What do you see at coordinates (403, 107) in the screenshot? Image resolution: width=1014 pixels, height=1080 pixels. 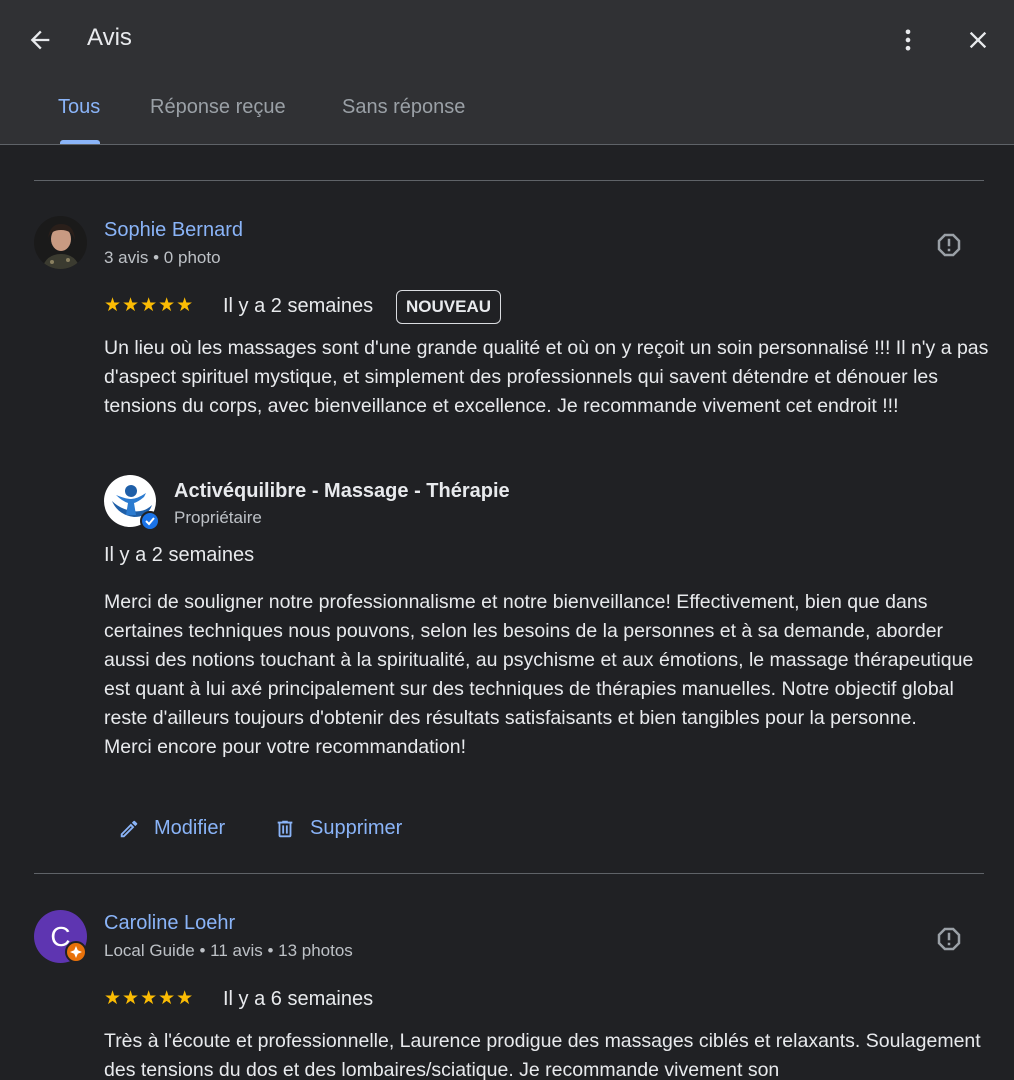 I see `tab-sans-reponse: Sans réponse` at bounding box center [403, 107].